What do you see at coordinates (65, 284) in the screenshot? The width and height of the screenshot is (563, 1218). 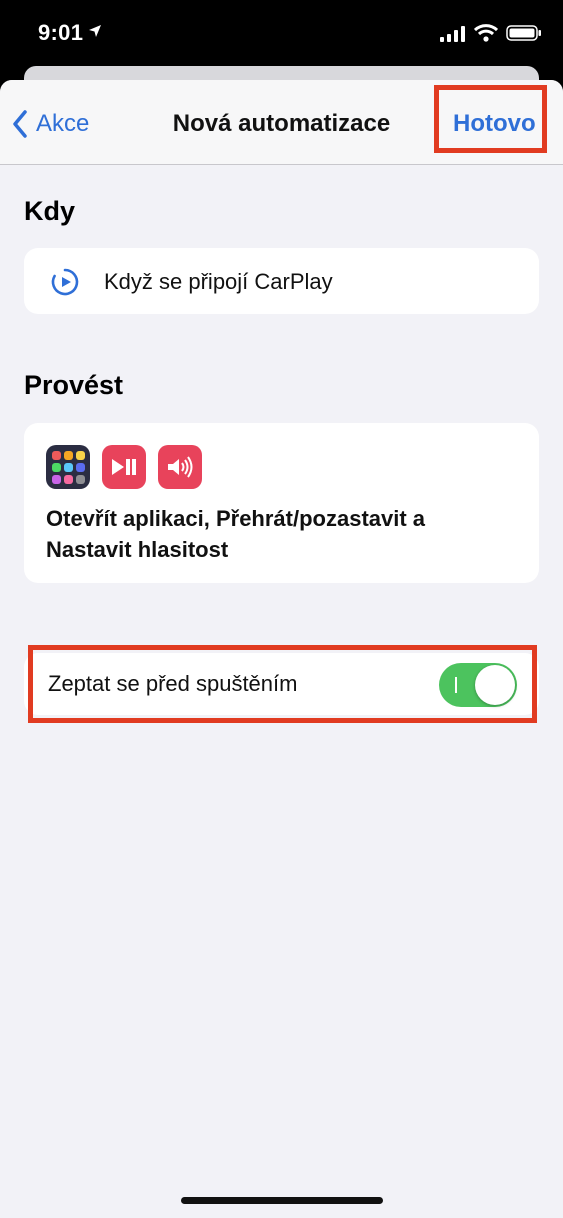 I see `carplay-play-icon` at bounding box center [65, 284].